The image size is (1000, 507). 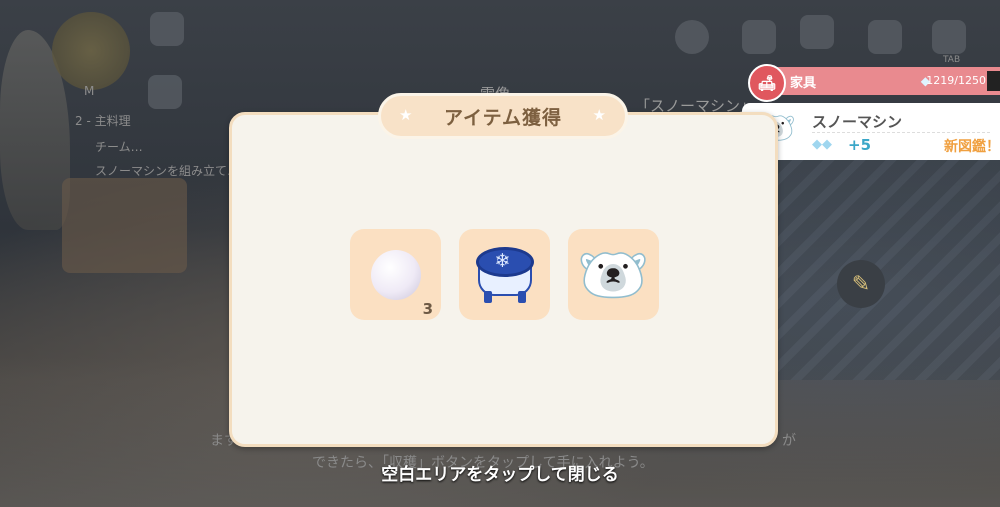 I want to click on reward-slot-polar-bear: 🐻‍❄️, so click(x=613, y=274).